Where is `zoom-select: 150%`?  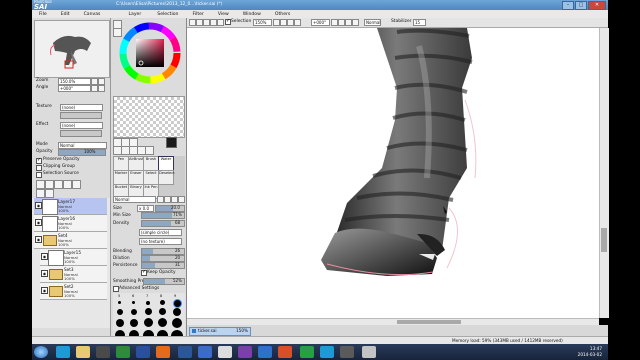 zoom-select: 150% is located at coordinates (262, 22).